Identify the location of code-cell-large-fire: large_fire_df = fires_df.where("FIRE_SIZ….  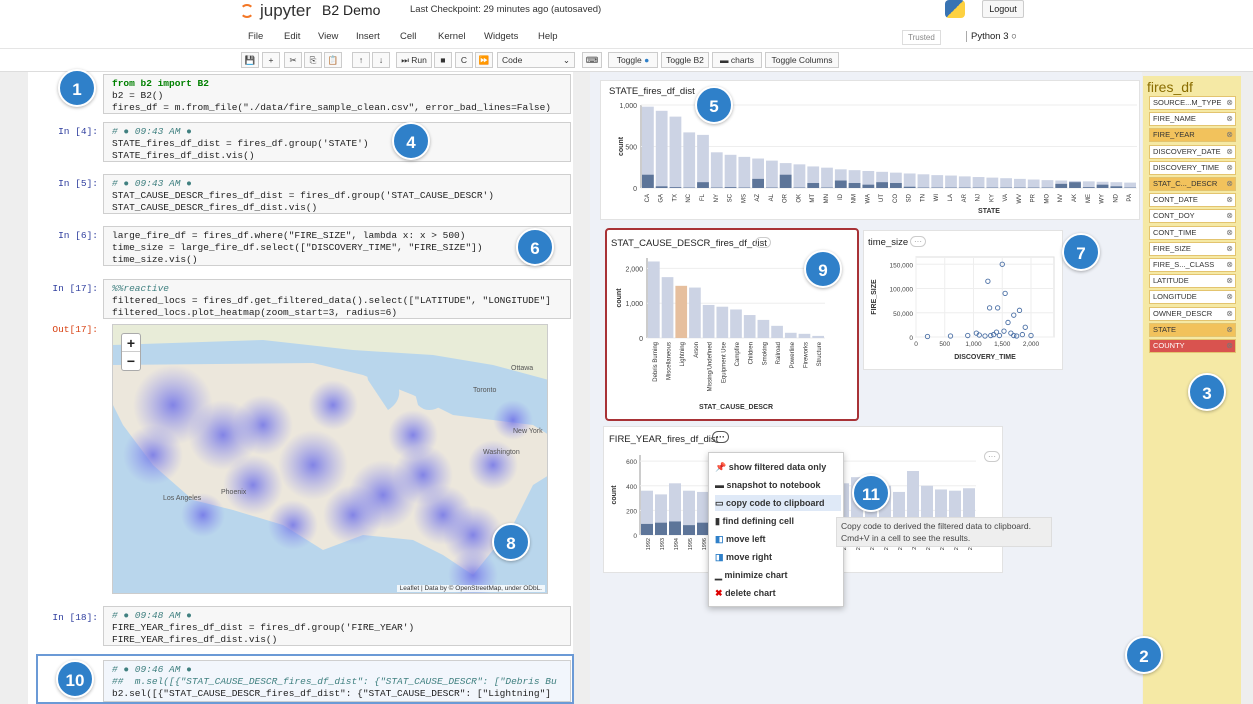
(337, 246).